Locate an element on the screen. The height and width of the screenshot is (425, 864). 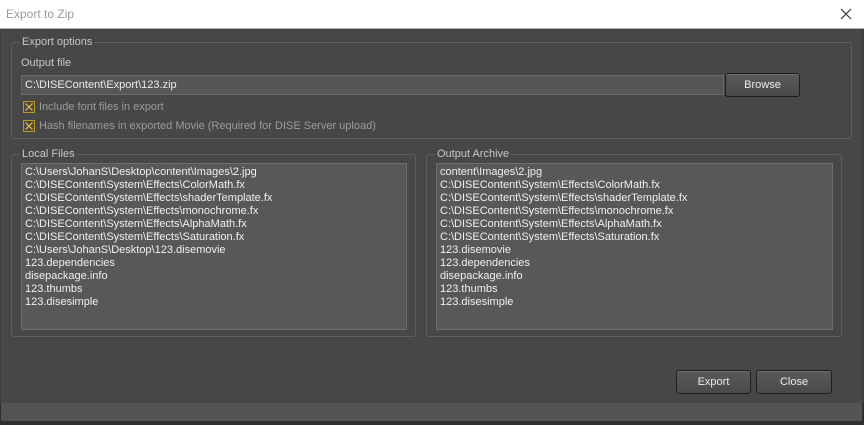
close-icon is located at coordinates (846, 14).